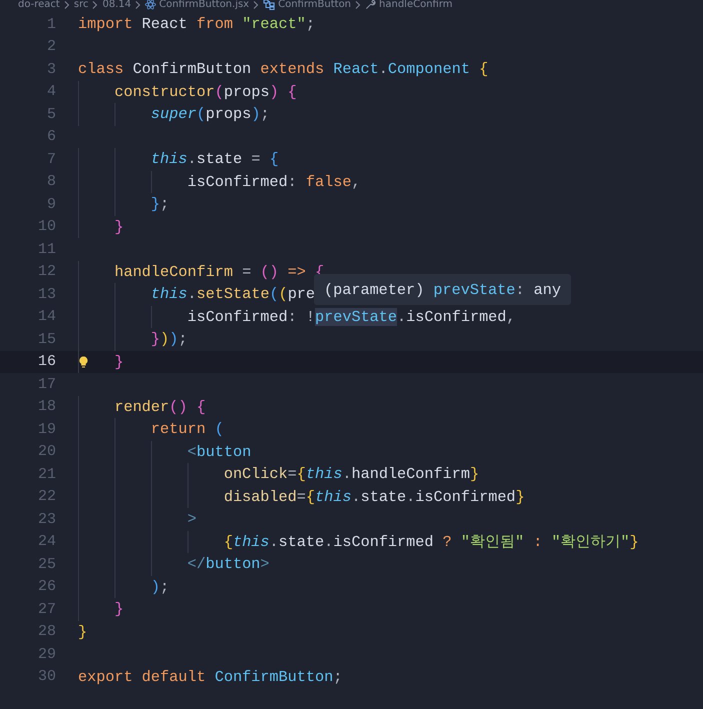  Describe the element at coordinates (46, 384) in the screenshot. I see `line-number: 17` at that location.